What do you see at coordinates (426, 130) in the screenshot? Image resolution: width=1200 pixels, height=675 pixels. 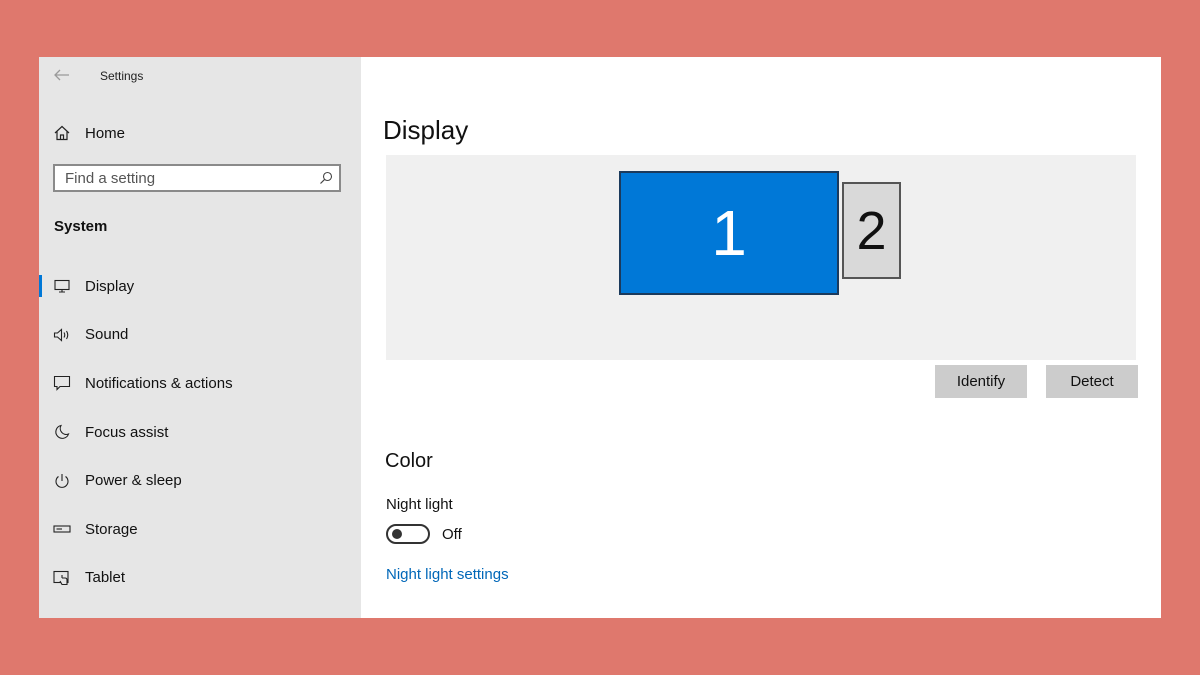 I see `page-title: Display` at bounding box center [426, 130].